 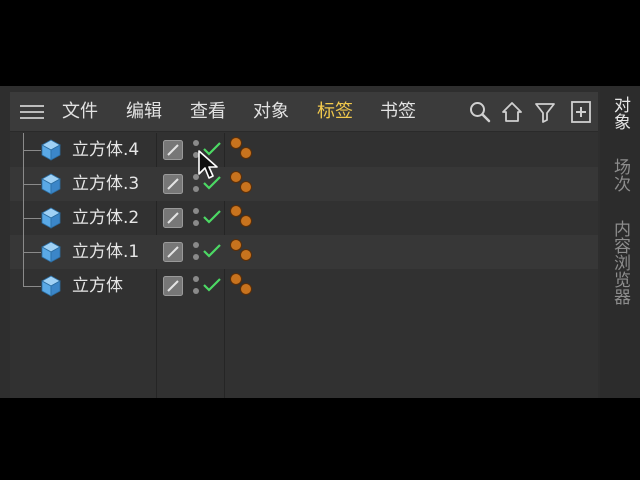 I want to click on menu-file: 文件, so click(x=80, y=112).